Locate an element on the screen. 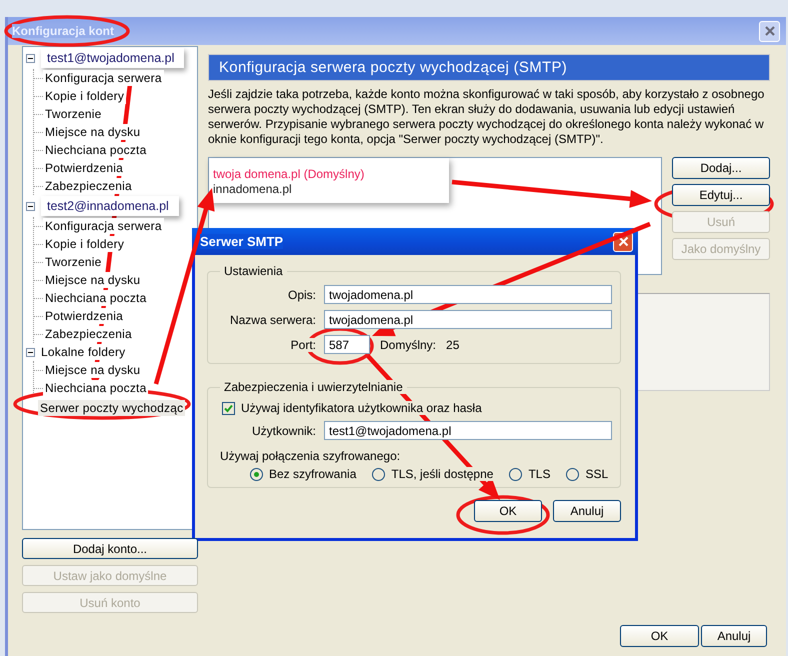 Image resolution: width=788 pixels, height=656 pixels. folder-label: Lokalne foldery is located at coordinates (83, 352).